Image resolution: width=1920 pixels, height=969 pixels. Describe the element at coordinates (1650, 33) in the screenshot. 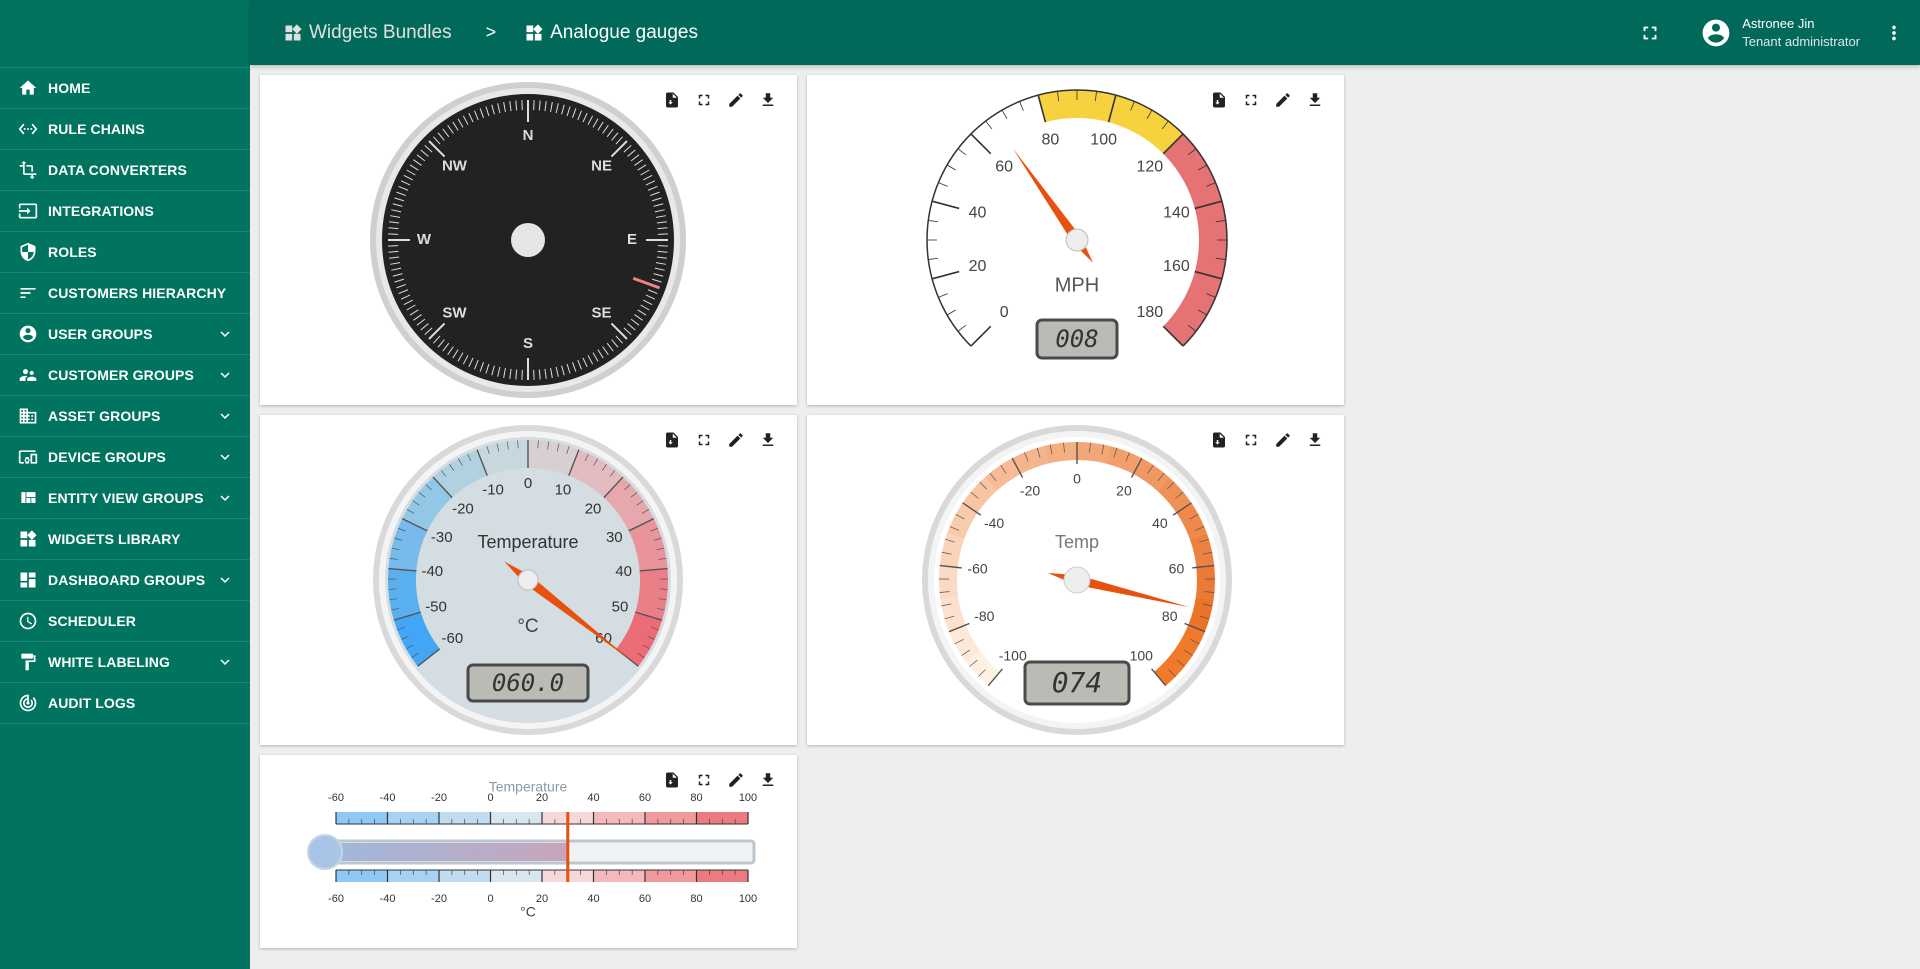

I see `fullscreen-button` at that location.